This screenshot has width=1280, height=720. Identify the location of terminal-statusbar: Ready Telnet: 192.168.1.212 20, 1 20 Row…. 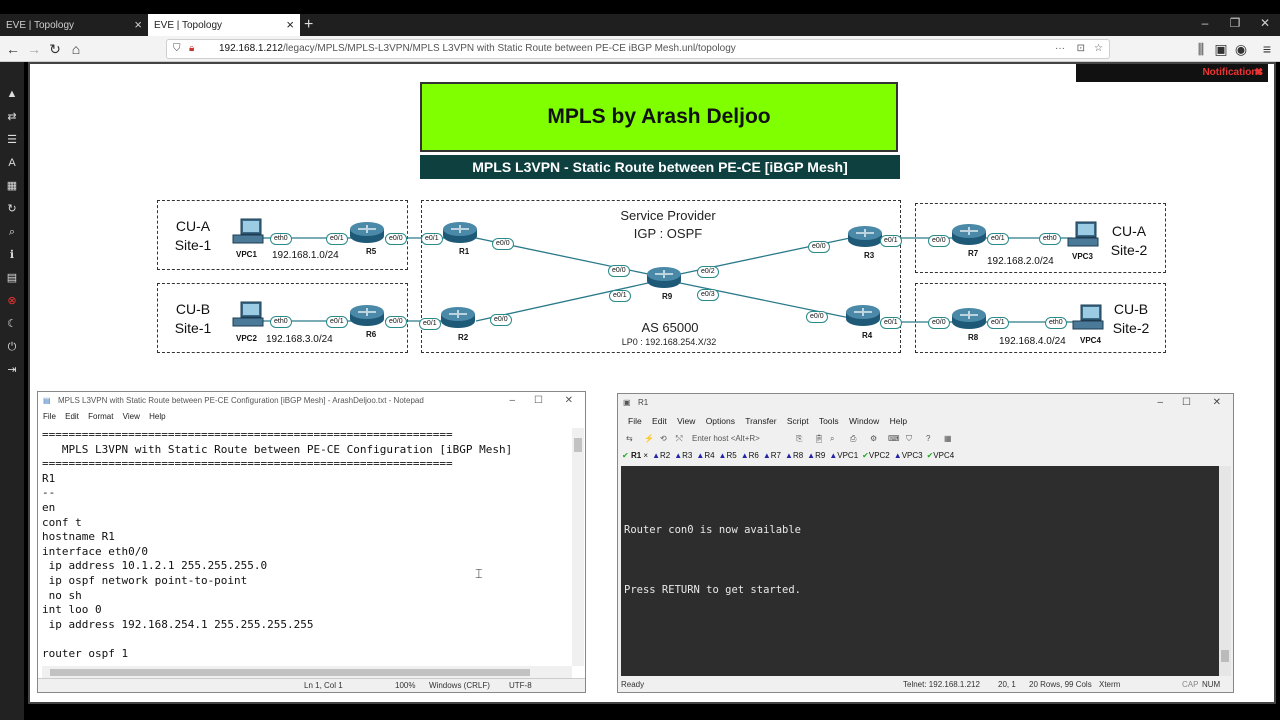
(925, 685).